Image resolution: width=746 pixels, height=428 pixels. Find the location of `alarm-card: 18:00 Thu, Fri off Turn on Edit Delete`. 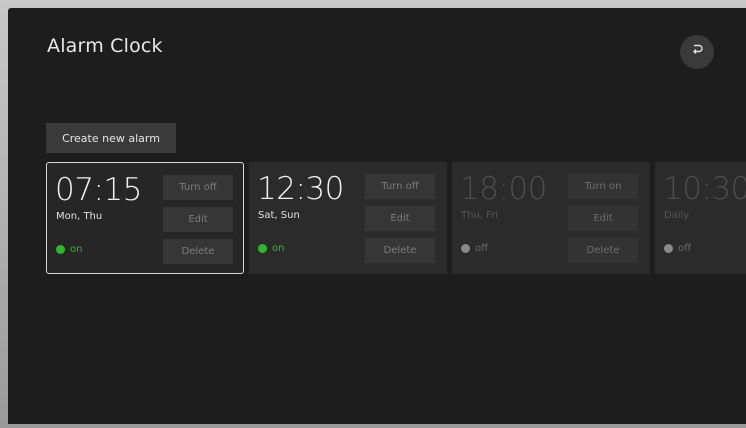

alarm-card: 18:00 Thu, Fri off Turn on Edit Delete is located at coordinates (551, 218).